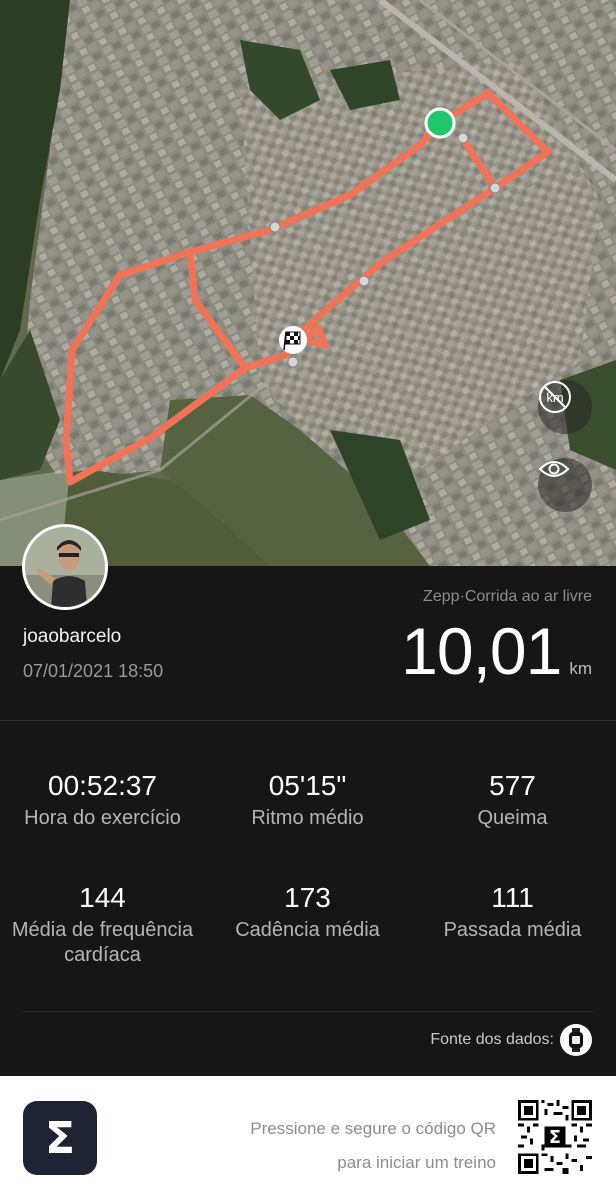  Describe the element at coordinates (373, 1128) in the screenshot. I see `qr-instructions-line1: Pressione e segure o código QR` at that location.